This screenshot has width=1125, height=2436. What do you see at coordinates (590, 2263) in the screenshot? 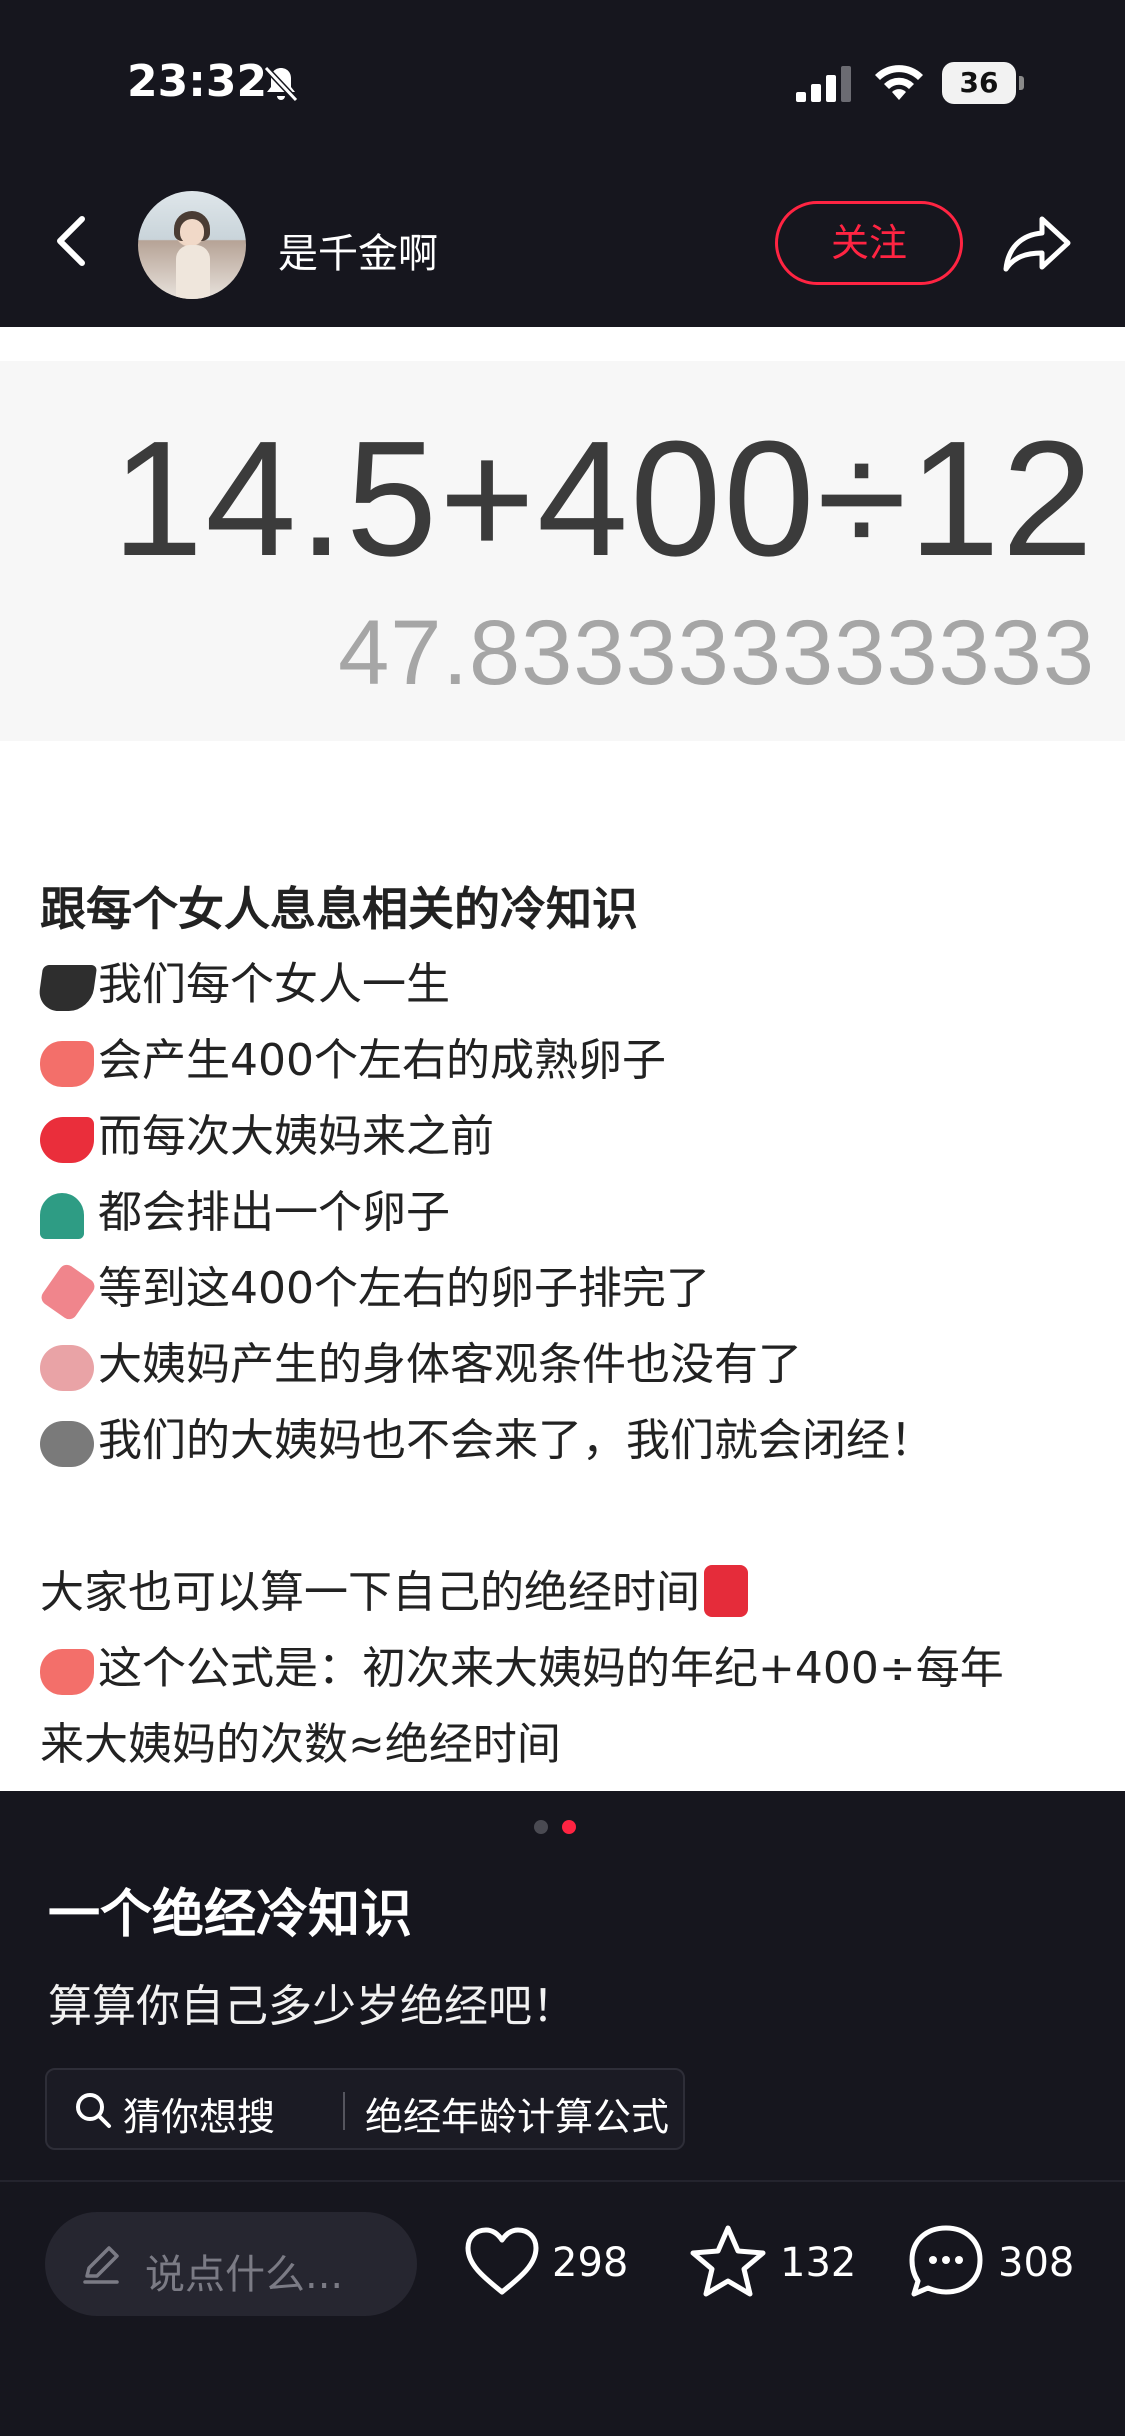
I see `like-count: 298` at bounding box center [590, 2263].